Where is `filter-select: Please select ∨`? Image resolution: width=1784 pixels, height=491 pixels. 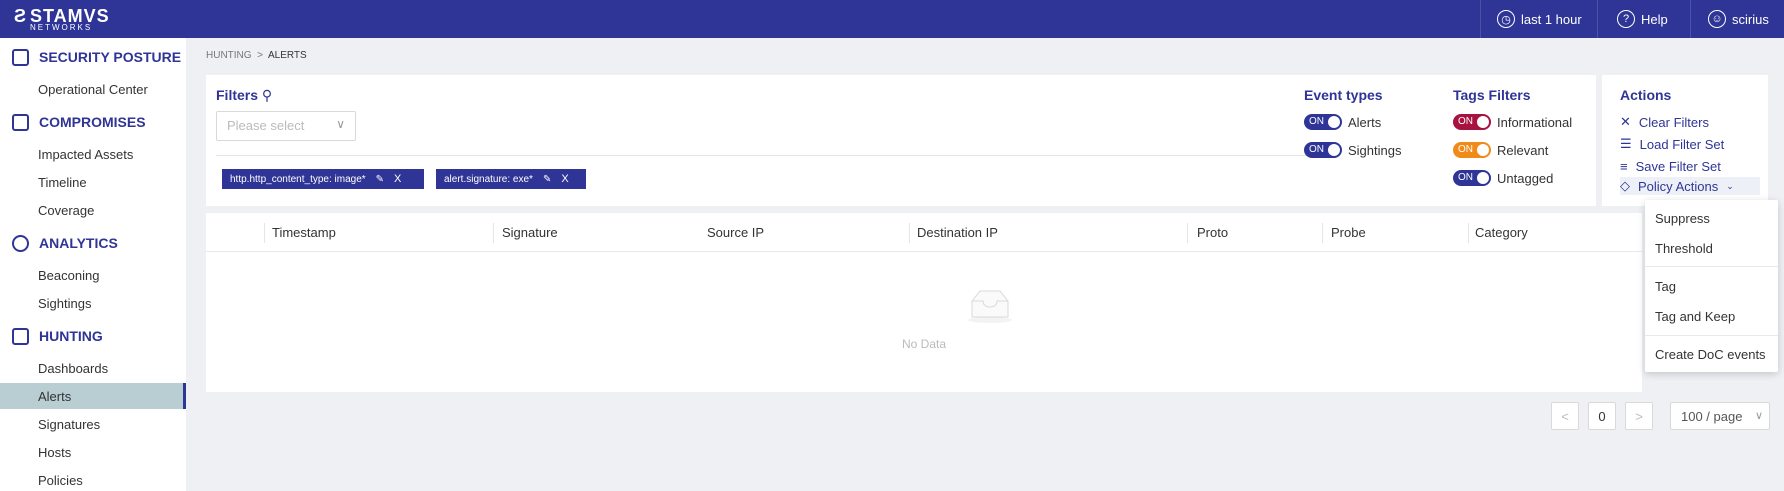
filter-select: Please select ∨ is located at coordinates (286, 126).